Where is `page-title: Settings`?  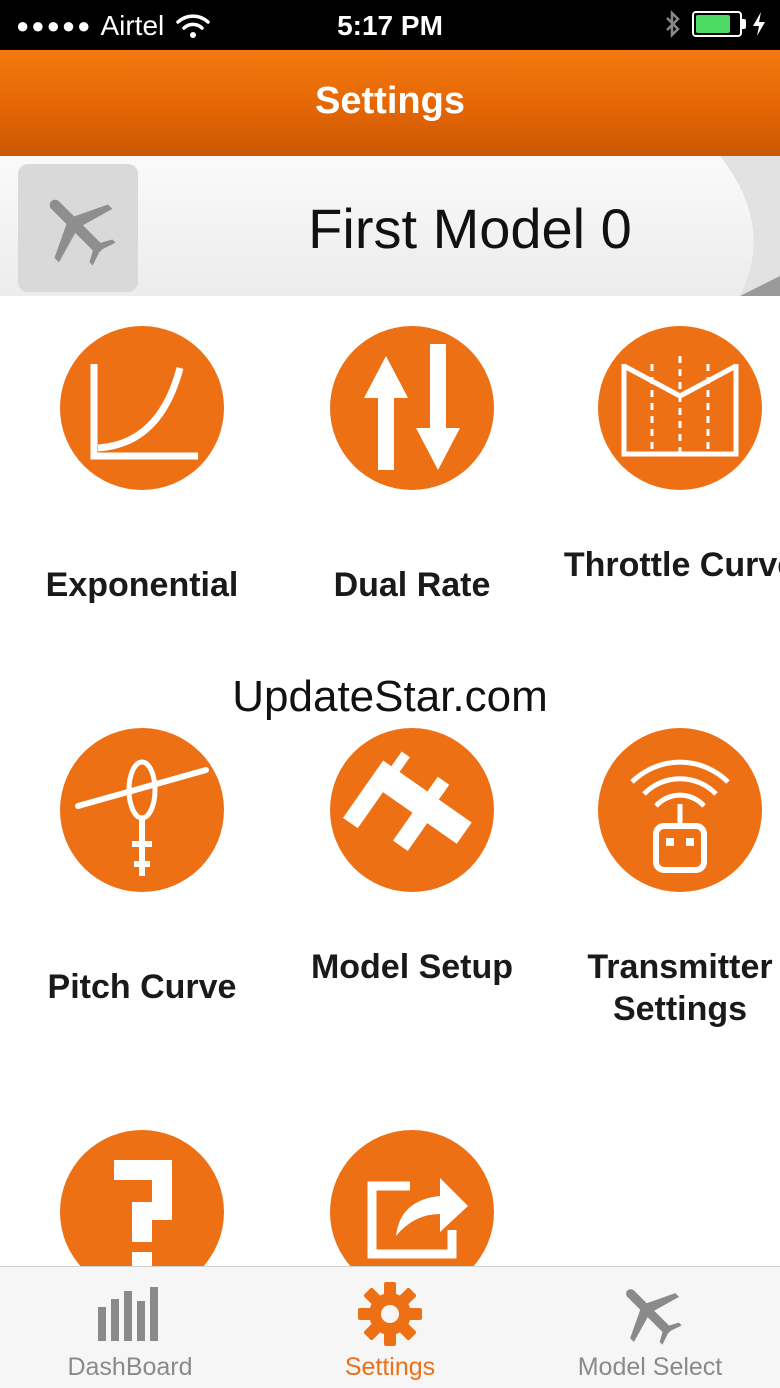 page-title: Settings is located at coordinates (390, 101).